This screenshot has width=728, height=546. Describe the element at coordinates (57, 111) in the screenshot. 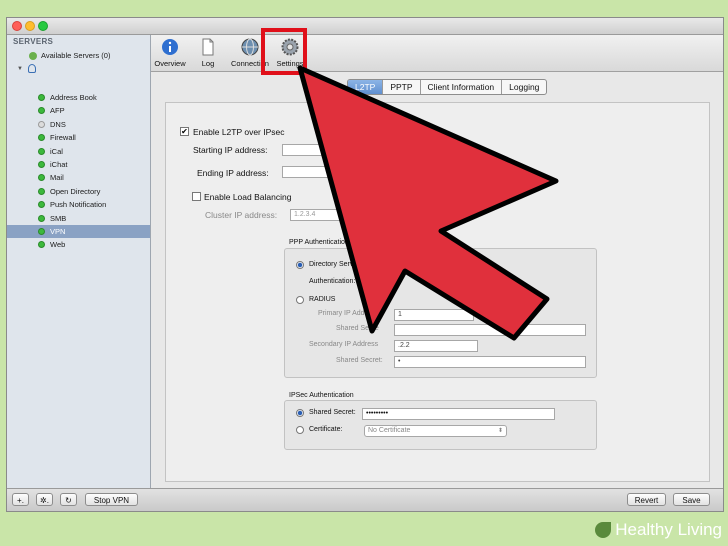

I see `sidebar-item-label: AFP` at that location.